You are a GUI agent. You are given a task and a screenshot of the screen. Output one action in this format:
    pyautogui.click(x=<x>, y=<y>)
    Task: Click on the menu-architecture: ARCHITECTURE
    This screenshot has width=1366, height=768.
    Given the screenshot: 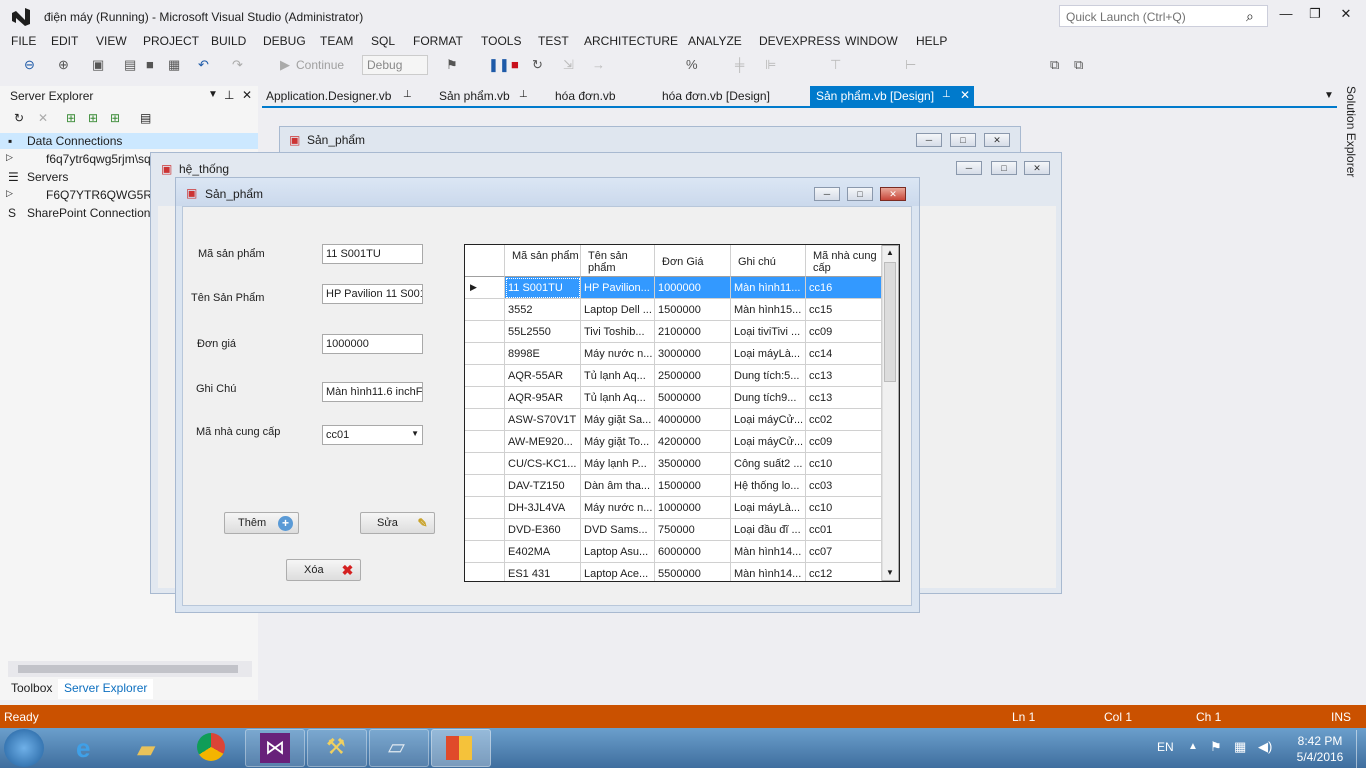 What is the action you would take?
    pyautogui.click(x=631, y=41)
    